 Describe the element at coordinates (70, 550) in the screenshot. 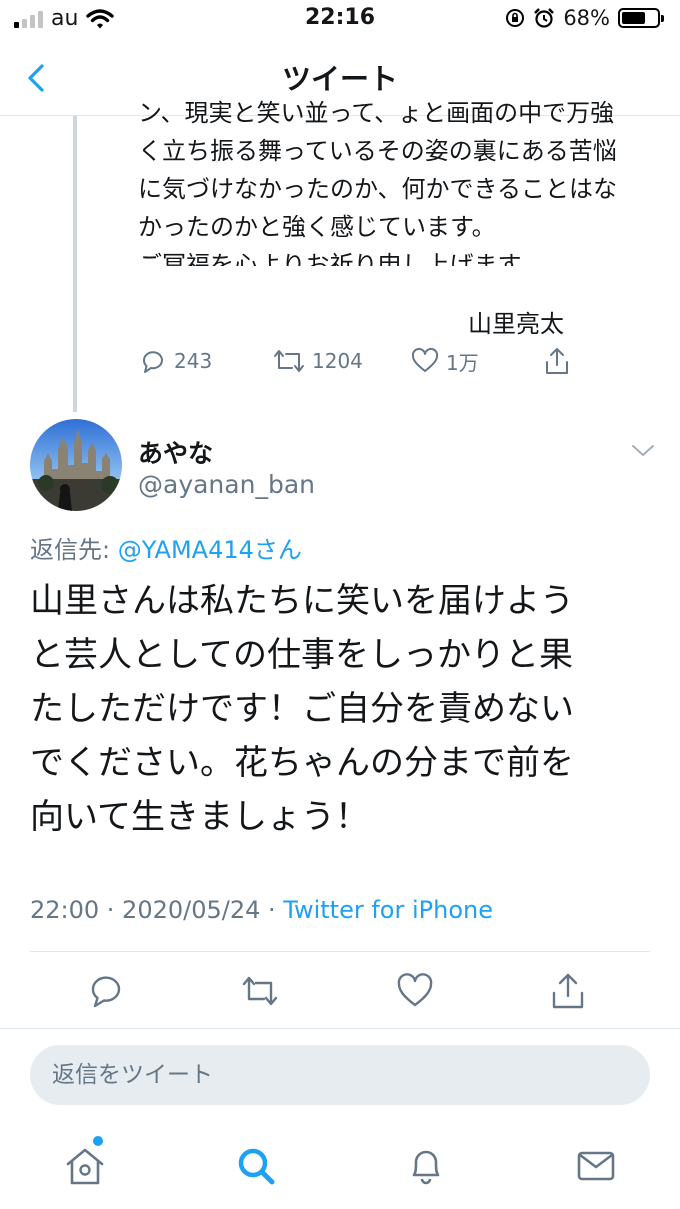

I see `reply-to-label: 返信先:` at that location.